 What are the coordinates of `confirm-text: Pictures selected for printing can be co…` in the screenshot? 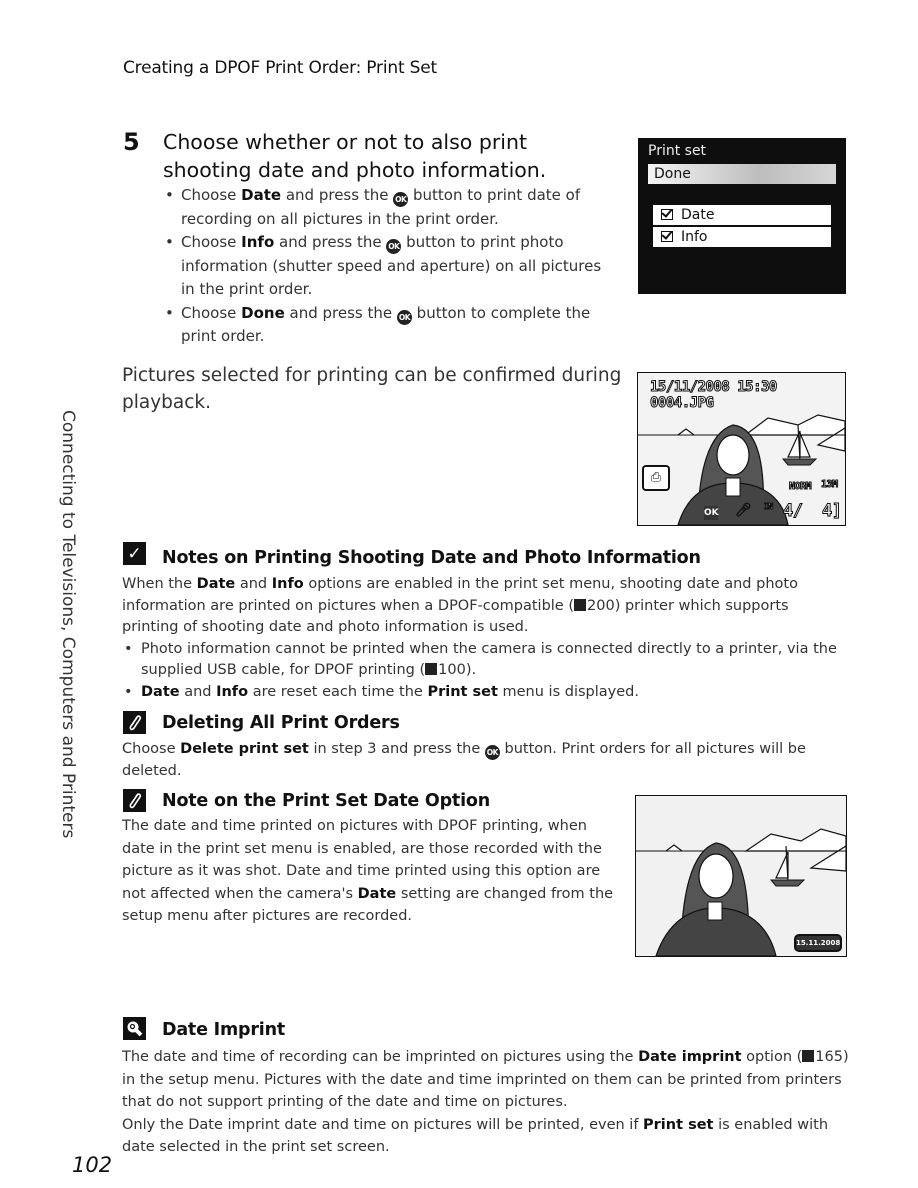 It's located at (372, 389).